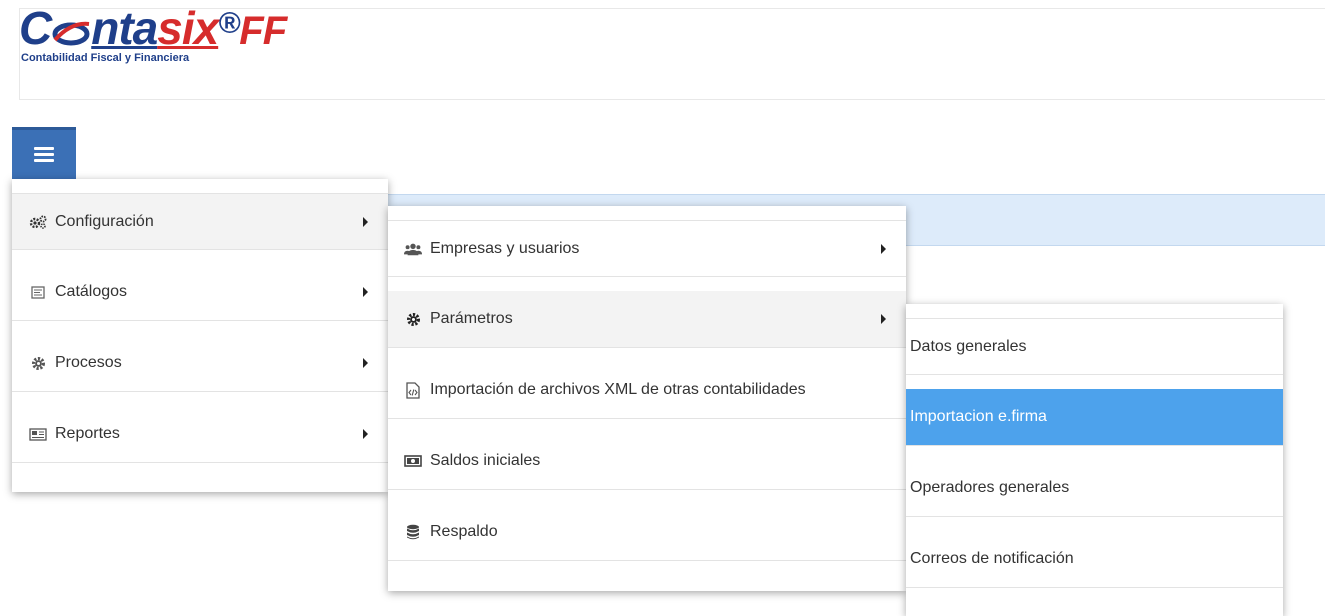 This screenshot has width=1325, height=616. Describe the element at coordinates (200, 363) in the screenshot. I see `menu-item-procesos: Procesos` at that location.